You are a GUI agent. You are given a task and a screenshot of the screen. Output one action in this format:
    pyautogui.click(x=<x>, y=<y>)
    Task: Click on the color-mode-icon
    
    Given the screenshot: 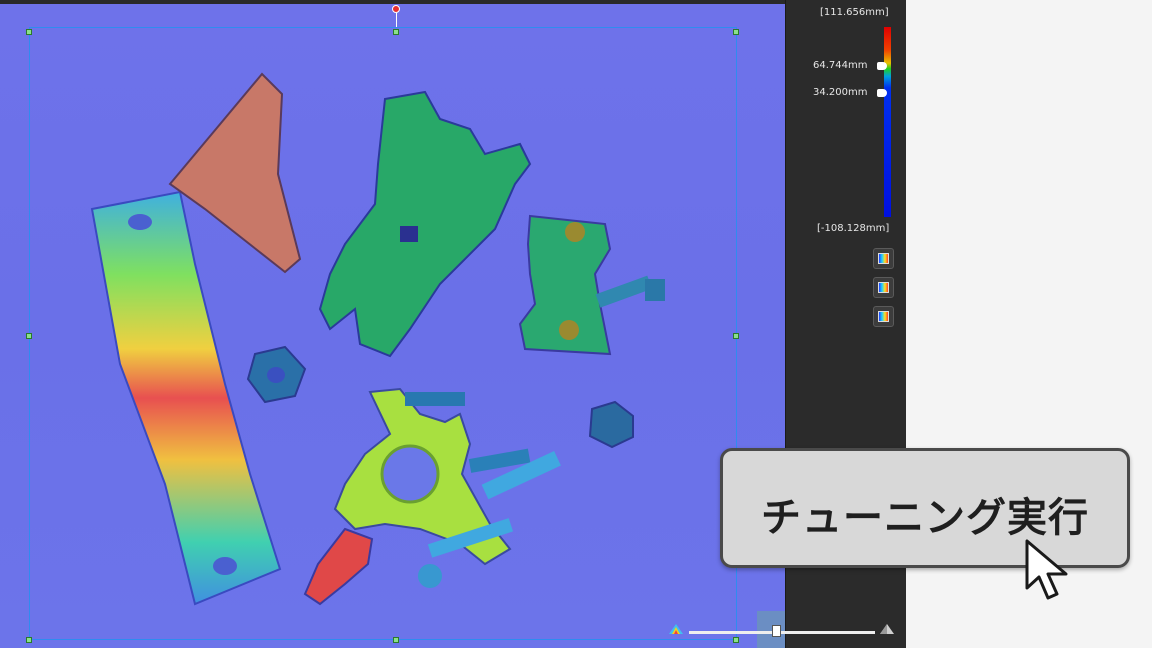 What is the action you would take?
    pyautogui.click(x=883, y=258)
    